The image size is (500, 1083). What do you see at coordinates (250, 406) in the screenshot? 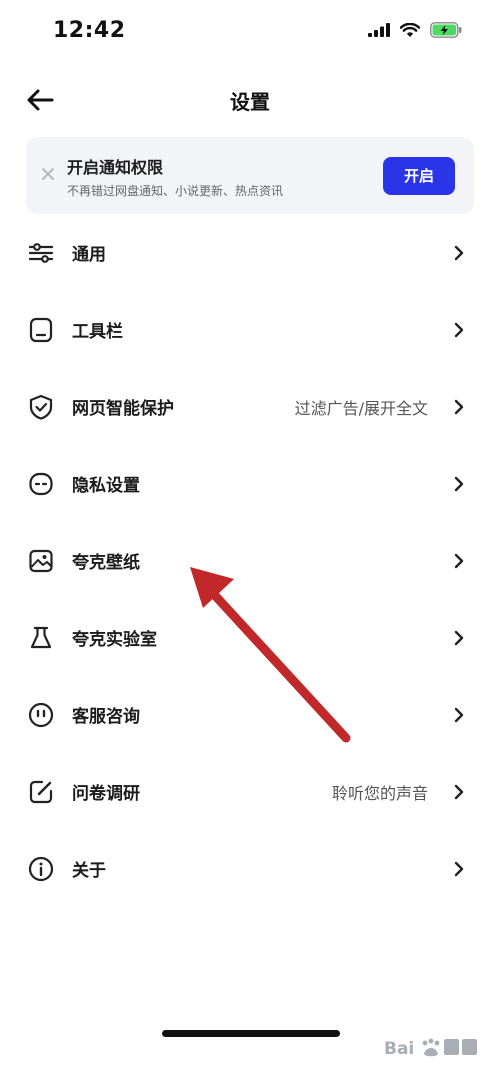
I see `menu-item-web-protection: 网页智能保护 过滤广告/展开全文` at bounding box center [250, 406].